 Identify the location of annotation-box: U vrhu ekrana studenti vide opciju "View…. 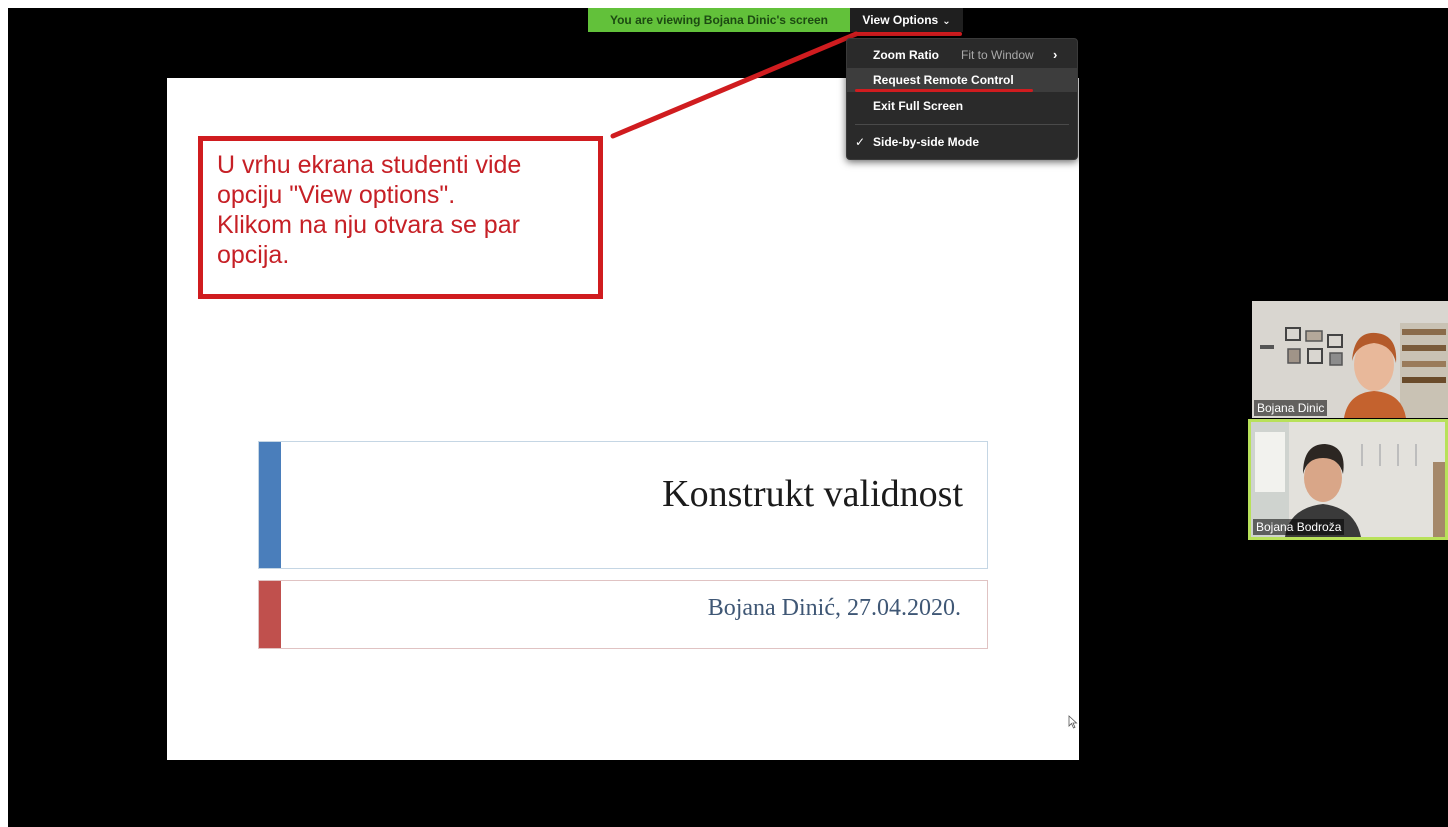
(400, 217).